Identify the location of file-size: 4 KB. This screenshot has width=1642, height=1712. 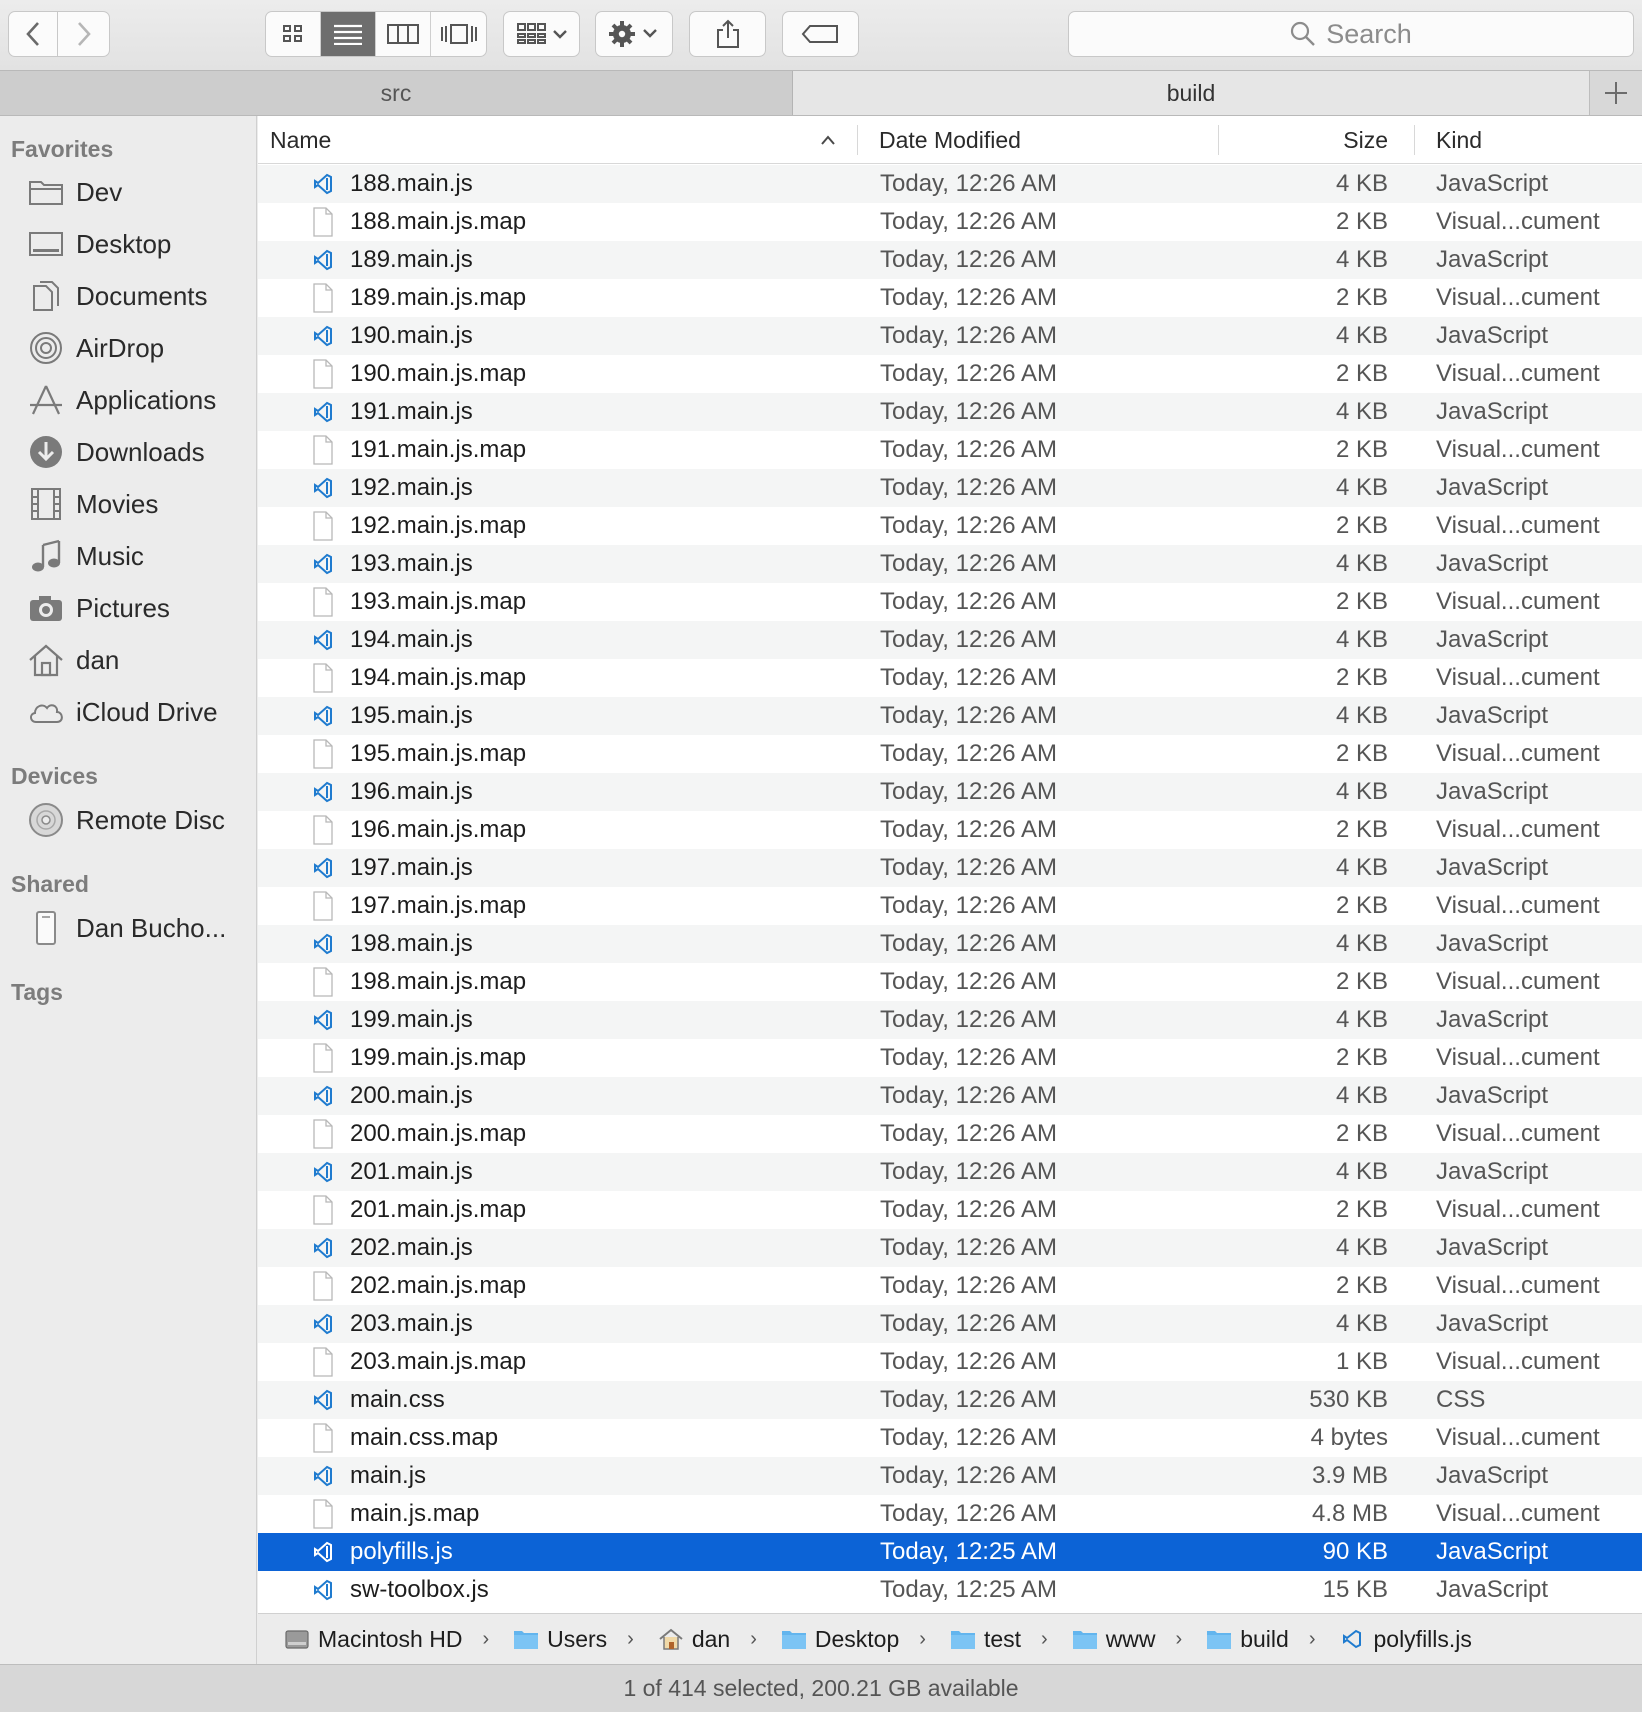
(1361, 715).